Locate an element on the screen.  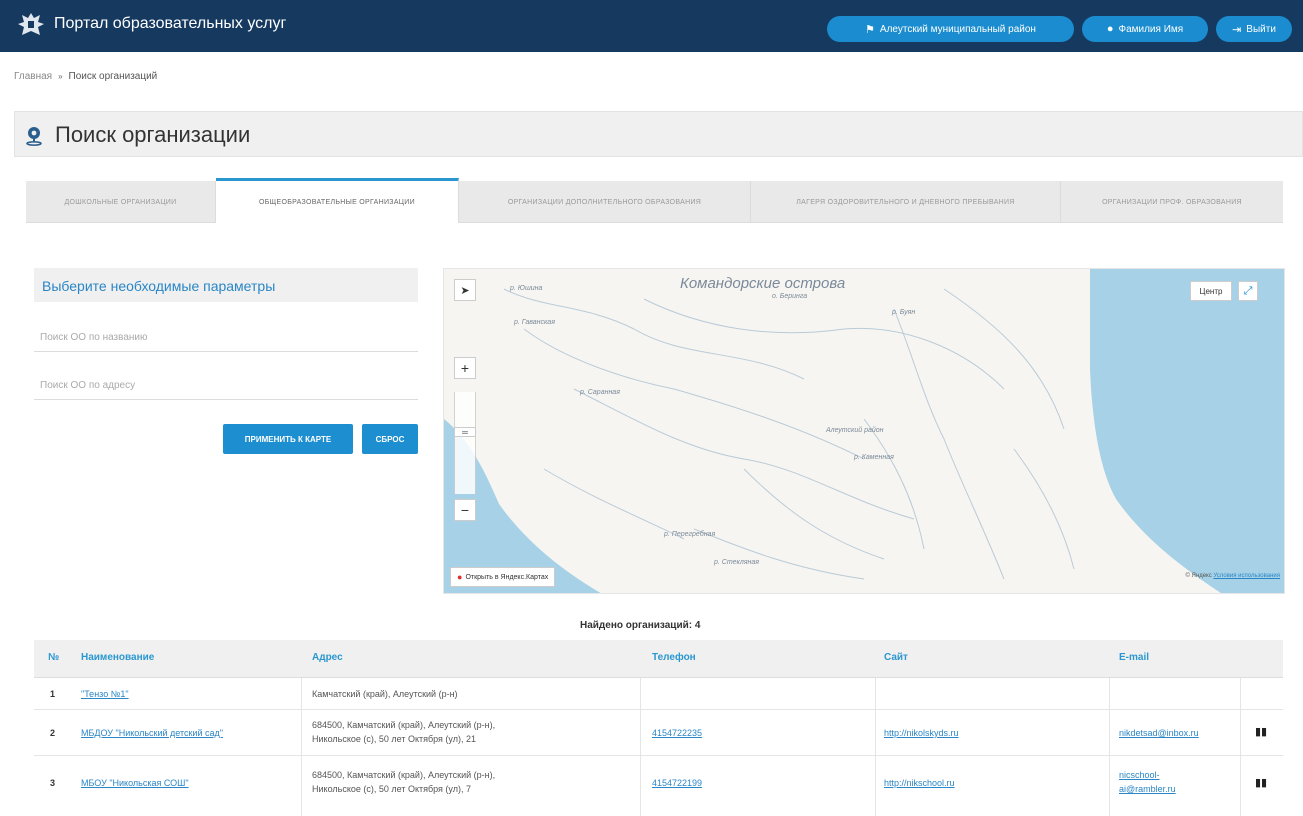
filter-panel-header: Выберите необходимые параметры is located at coordinates (226, 285).